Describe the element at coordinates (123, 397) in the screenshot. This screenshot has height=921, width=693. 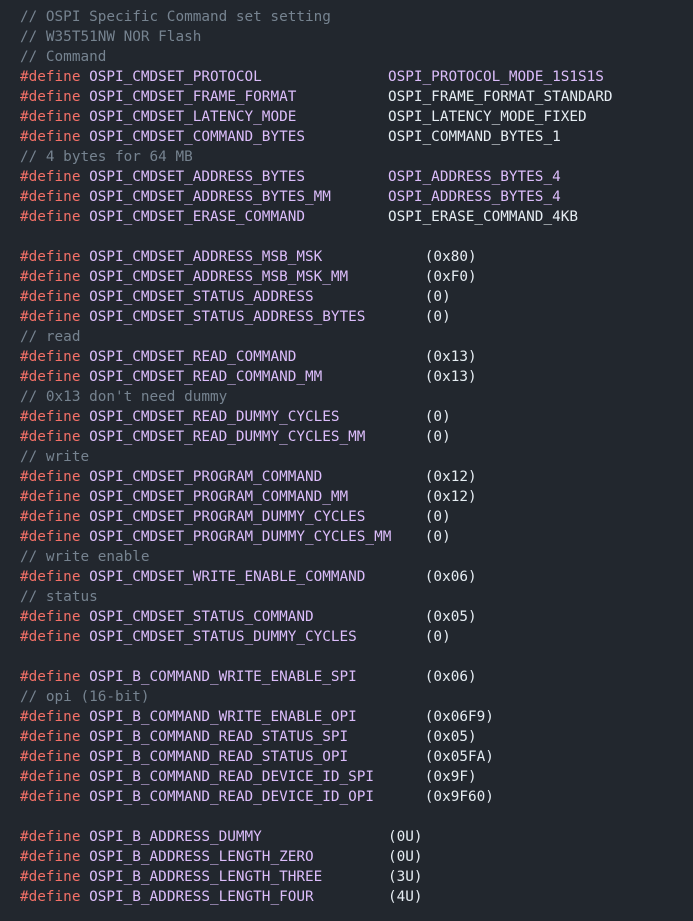
I see `code-line-comment: // 0x13 don't need dummy` at that location.